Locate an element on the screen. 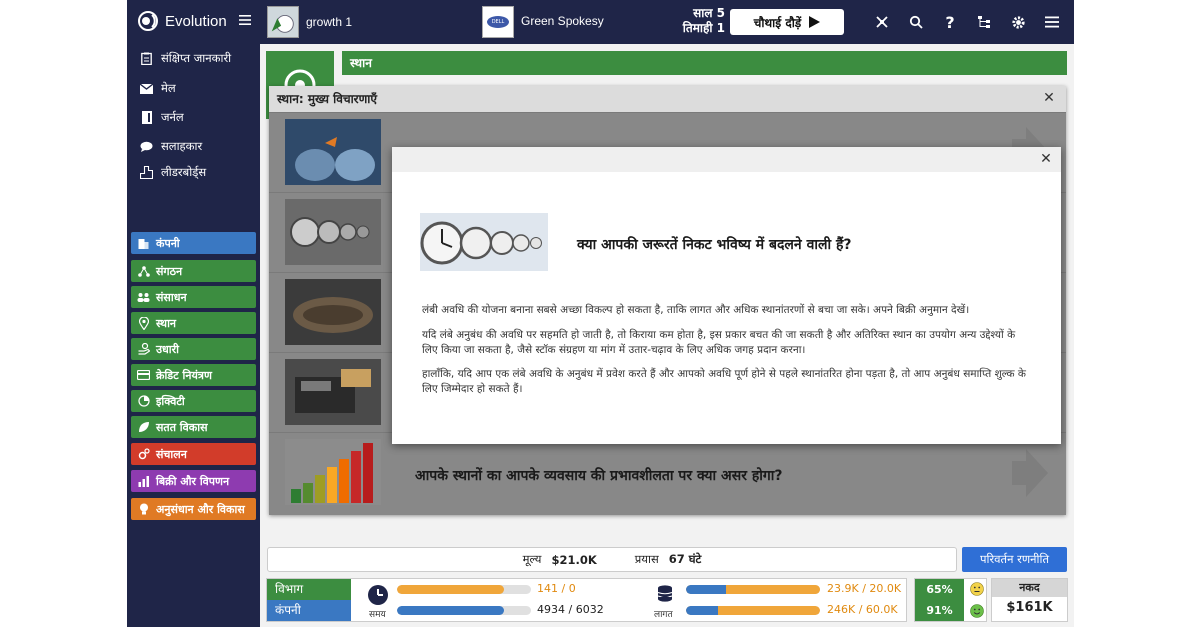  cost-company-bar is located at coordinates (753, 610).